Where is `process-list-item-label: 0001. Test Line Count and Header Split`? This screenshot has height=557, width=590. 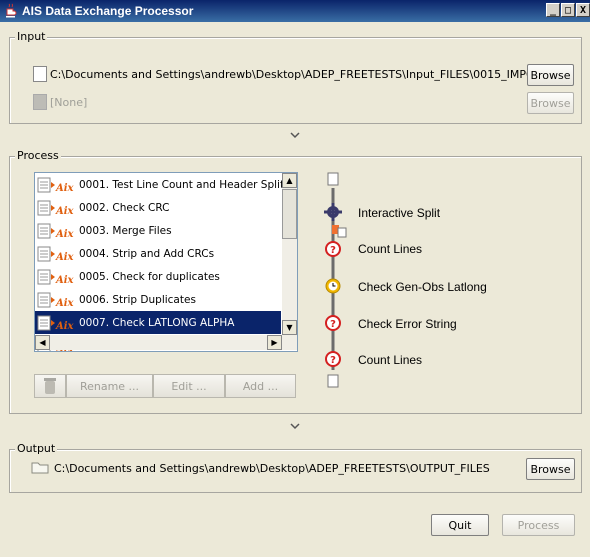
process-list-item-label: 0001. Test Line Count and Header Split is located at coordinates (182, 184).